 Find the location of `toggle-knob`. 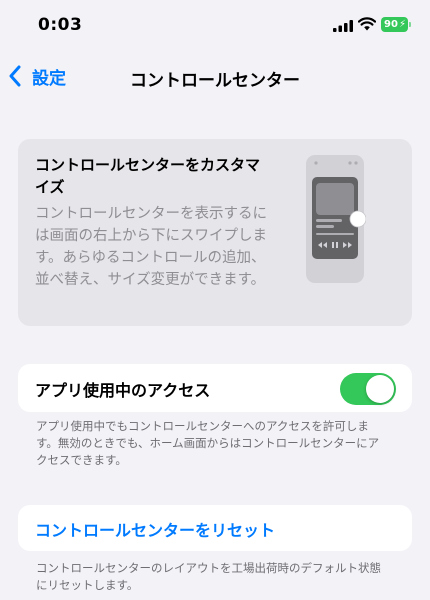

toggle-knob is located at coordinates (380, 389).